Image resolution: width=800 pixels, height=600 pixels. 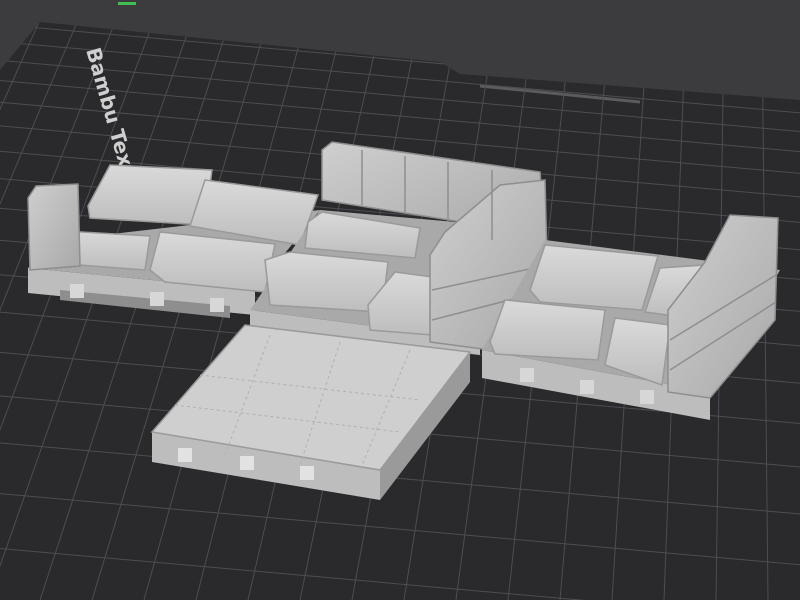 I want to click on status-indicator, so click(x=127, y=3).